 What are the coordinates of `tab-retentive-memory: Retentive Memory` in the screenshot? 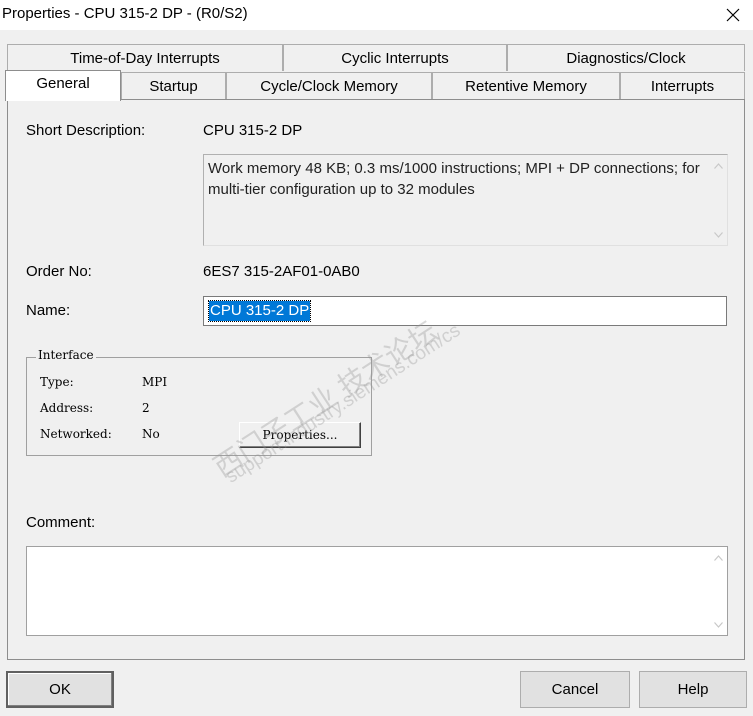 It's located at (526, 85).